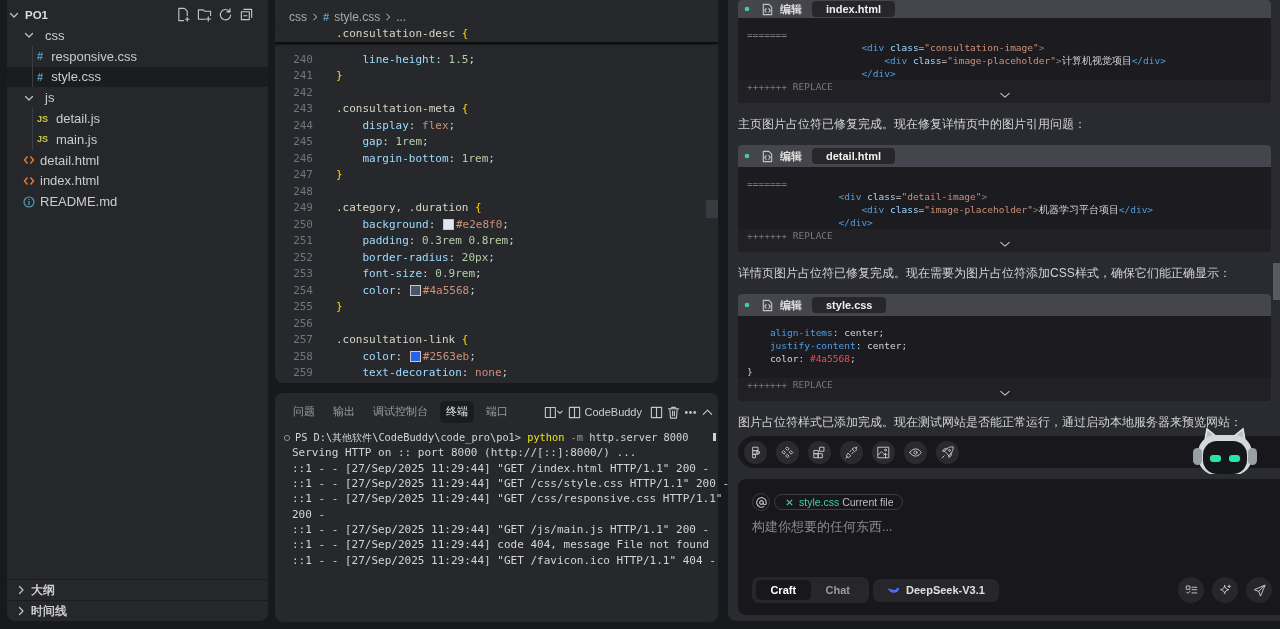 Image resolution: width=1280 pixels, height=629 pixels. What do you see at coordinates (304, 412) in the screenshot?
I see `panel-tab: 问题` at bounding box center [304, 412].